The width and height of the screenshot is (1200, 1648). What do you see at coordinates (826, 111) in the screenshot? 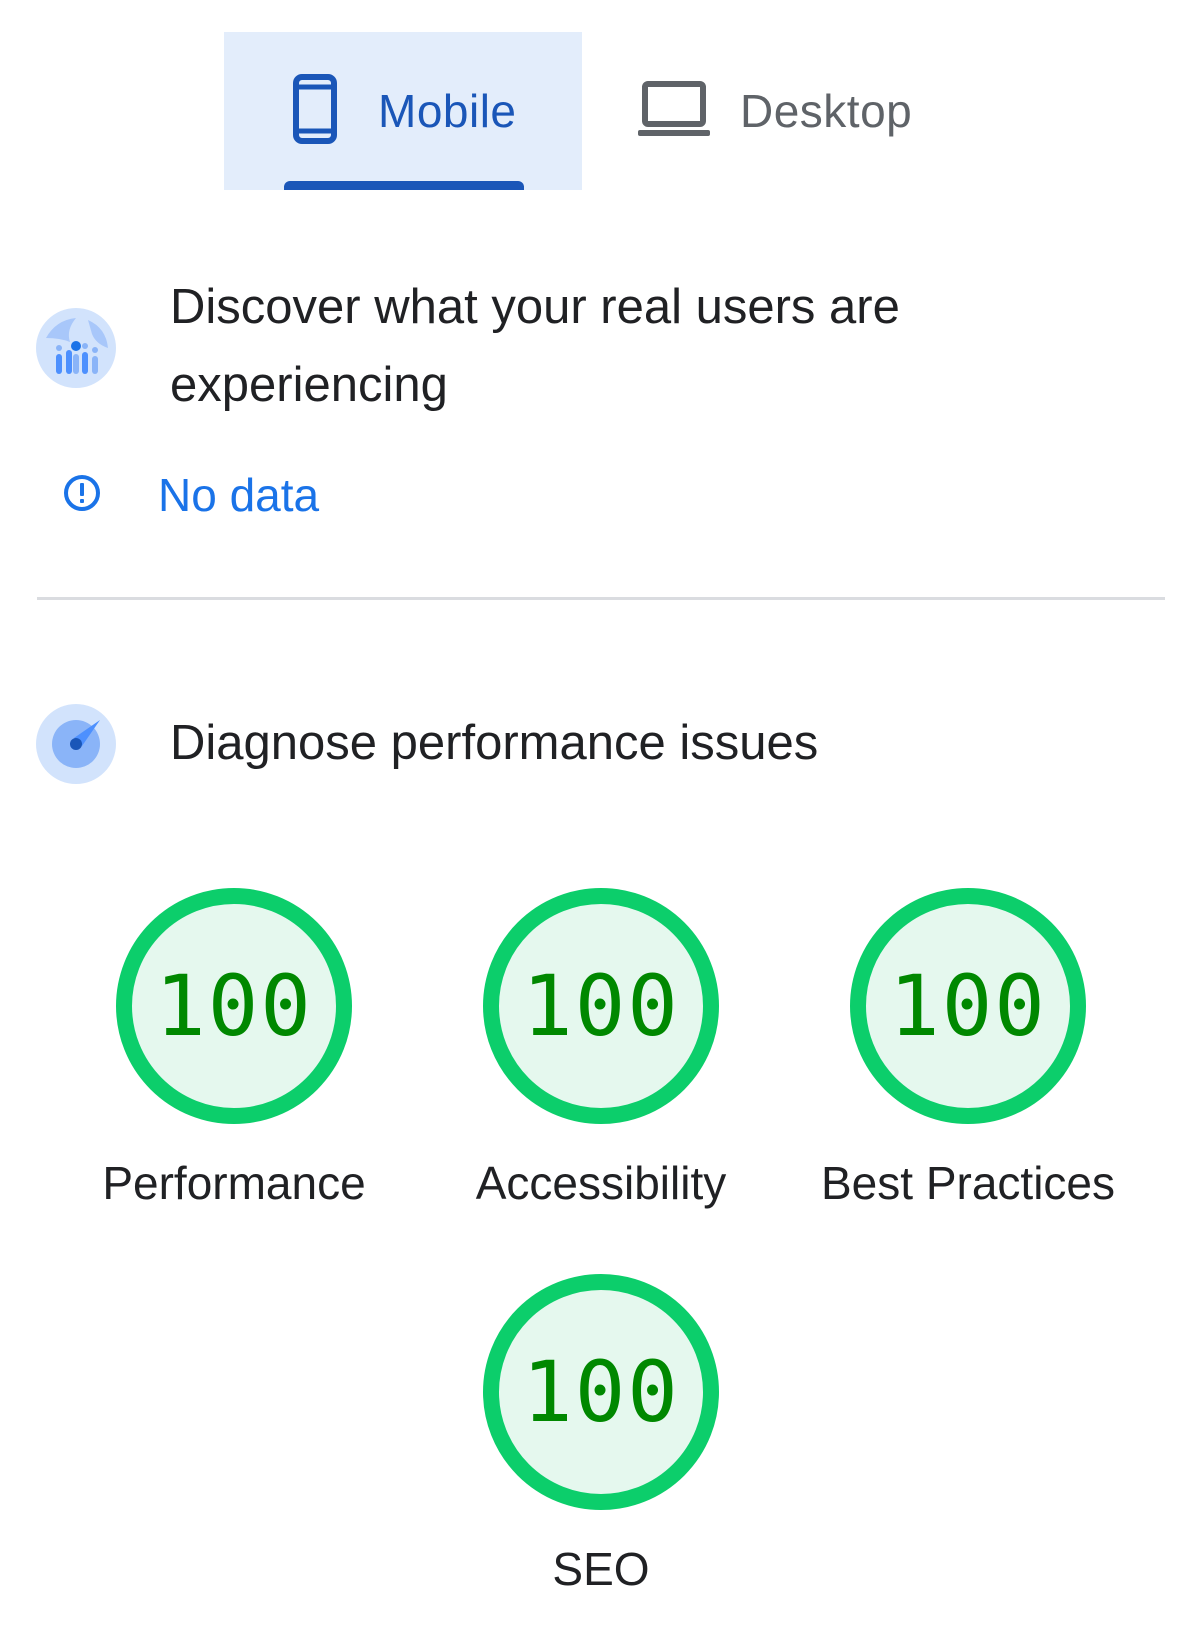
I see `tab-desktop-label: Desktop` at bounding box center [826, 111].